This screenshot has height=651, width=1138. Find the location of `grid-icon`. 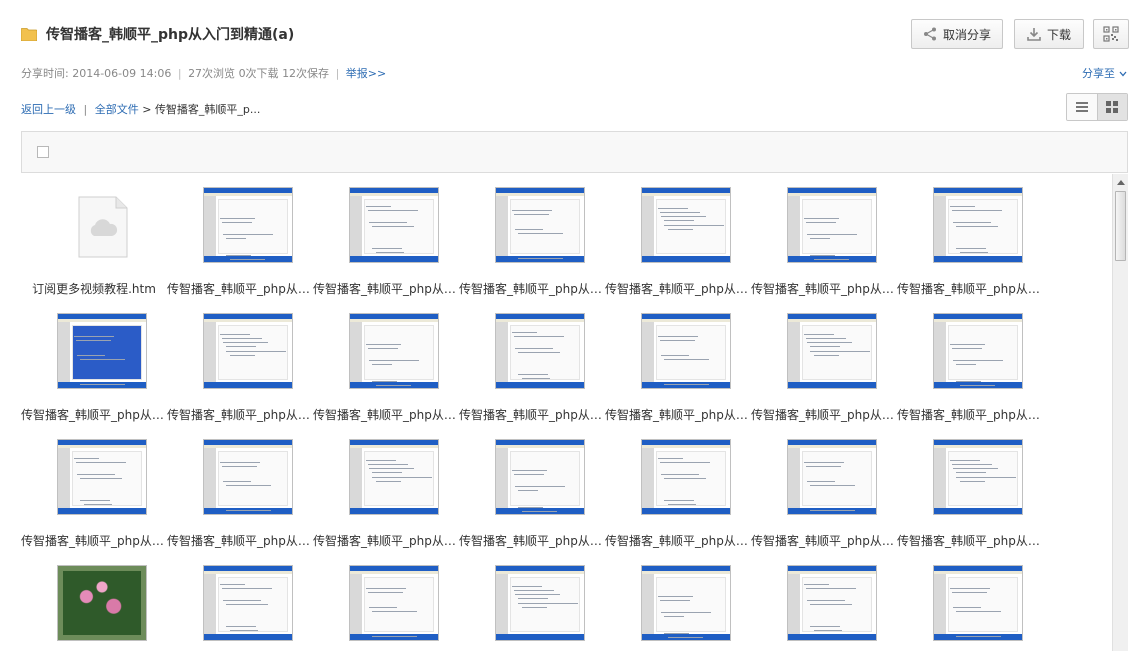

grid-icon is located at coordinates (1112, 107).